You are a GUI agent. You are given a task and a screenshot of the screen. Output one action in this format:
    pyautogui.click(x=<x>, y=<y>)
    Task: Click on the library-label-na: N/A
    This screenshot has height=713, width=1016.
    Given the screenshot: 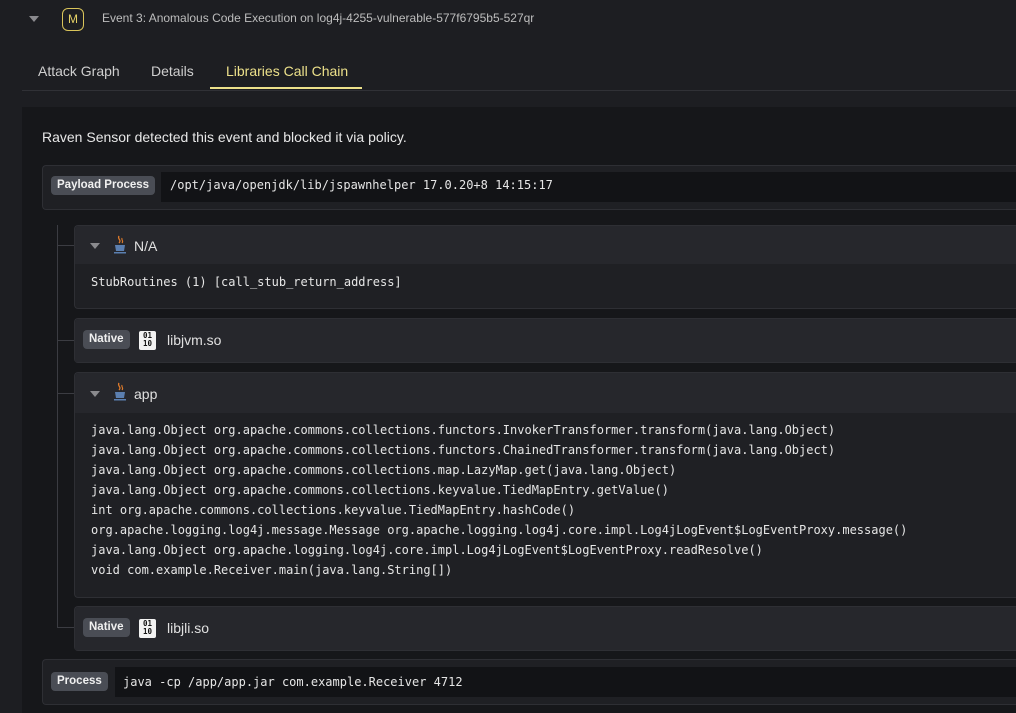 What is the action you would take?
    pyautogui.click(x=146, y=246)
    